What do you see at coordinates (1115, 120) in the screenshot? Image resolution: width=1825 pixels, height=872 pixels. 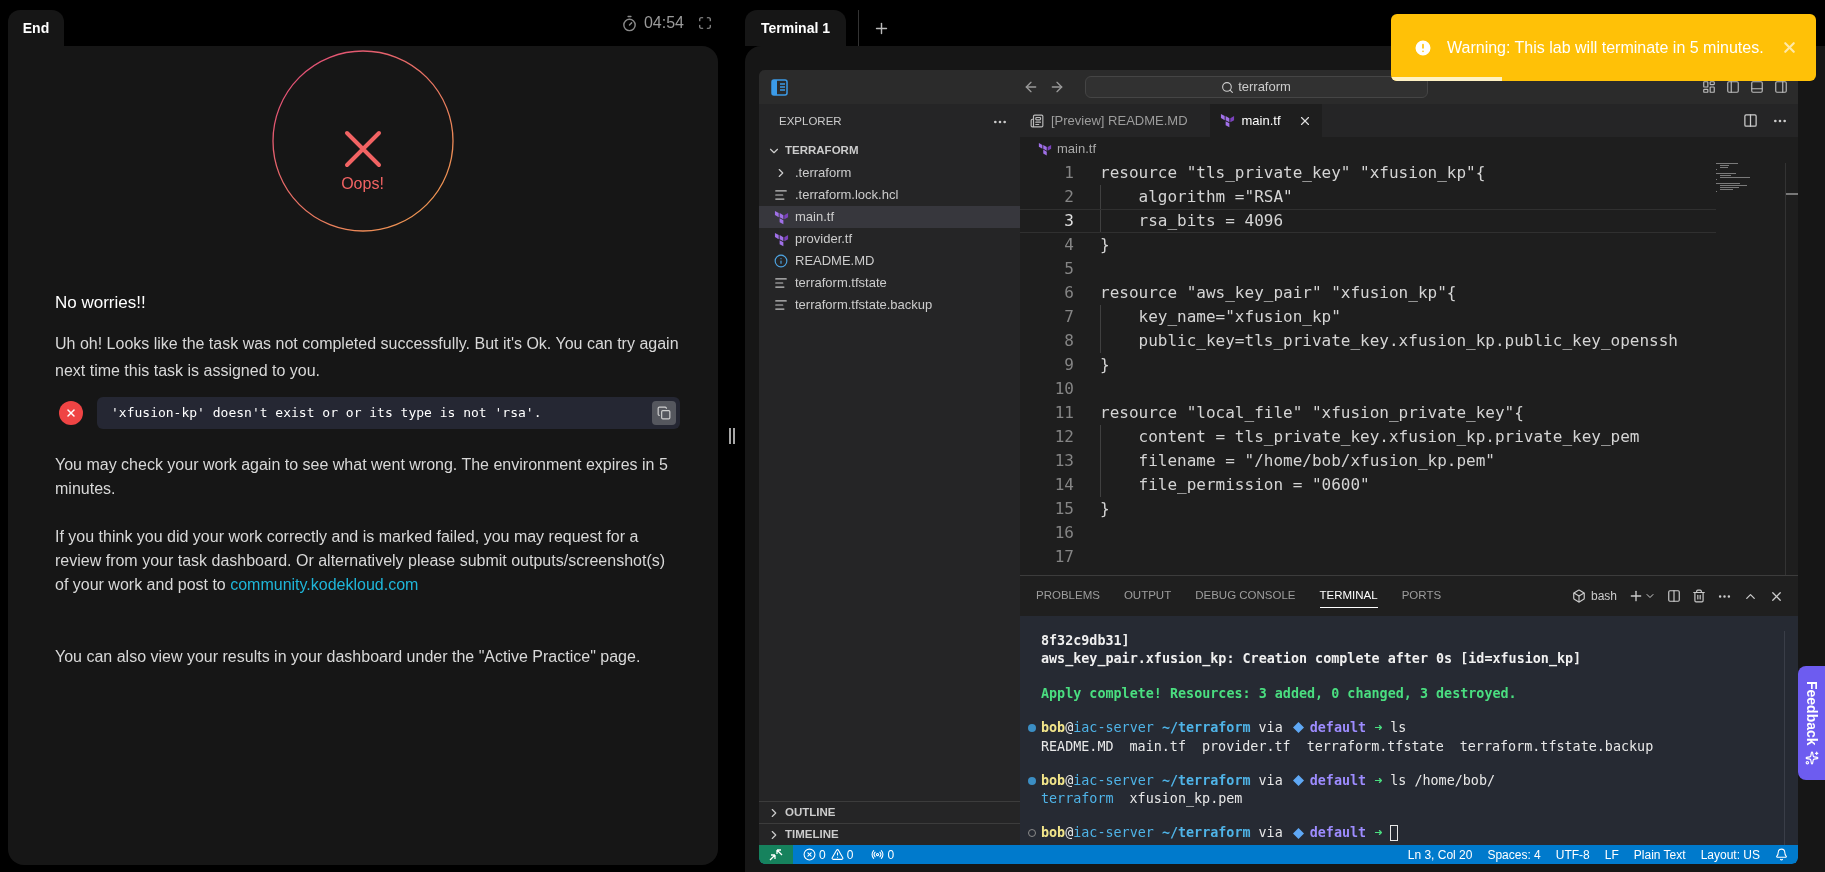 I see `editor-tab: [Preview] README.MD` at bounding box center [1115, 120].